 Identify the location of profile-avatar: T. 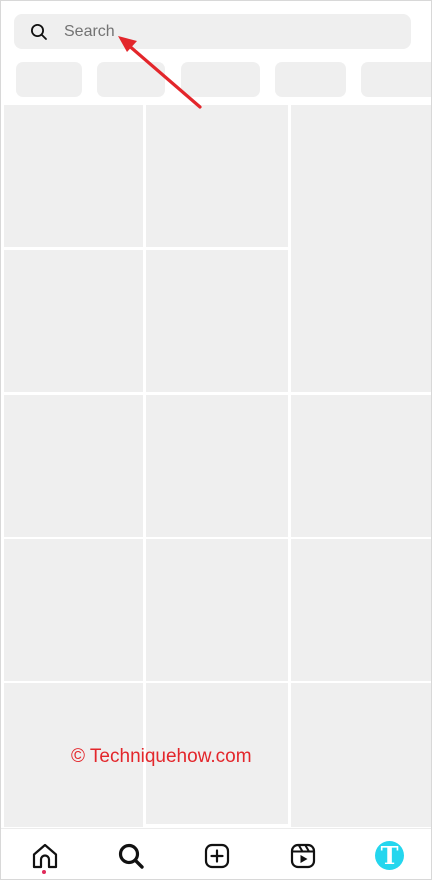
(389, 855).